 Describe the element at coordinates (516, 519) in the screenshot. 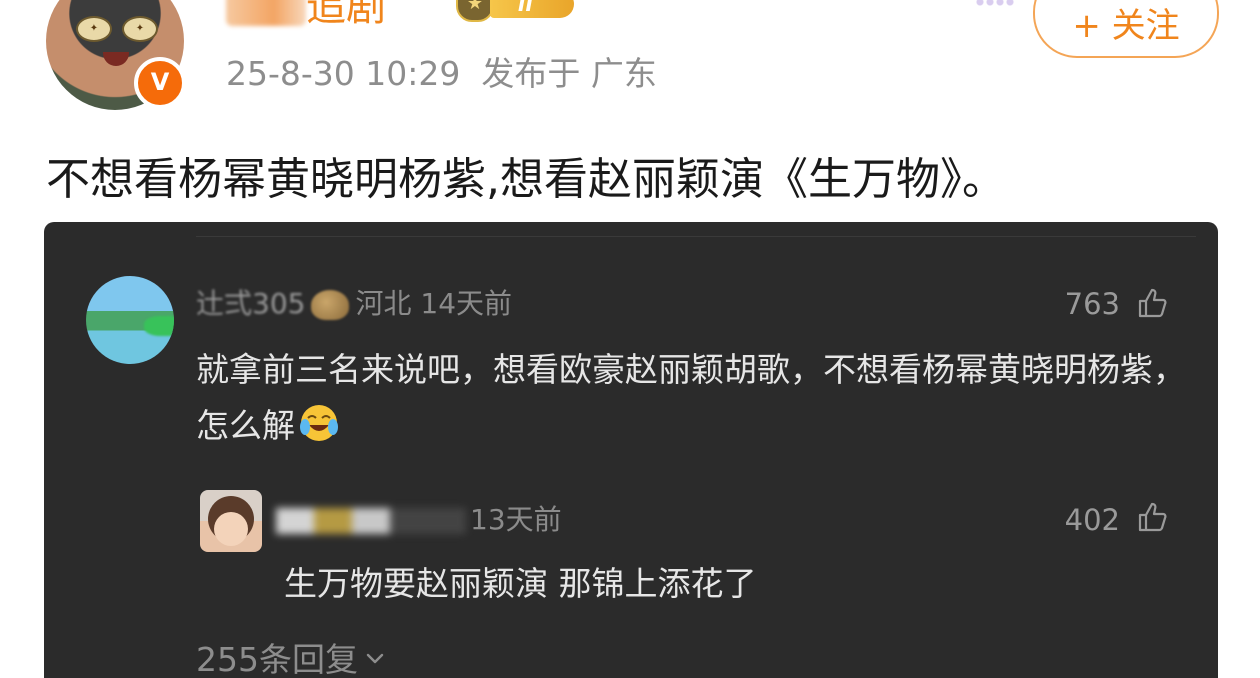

I see `reply-time: 13天前` at that location.